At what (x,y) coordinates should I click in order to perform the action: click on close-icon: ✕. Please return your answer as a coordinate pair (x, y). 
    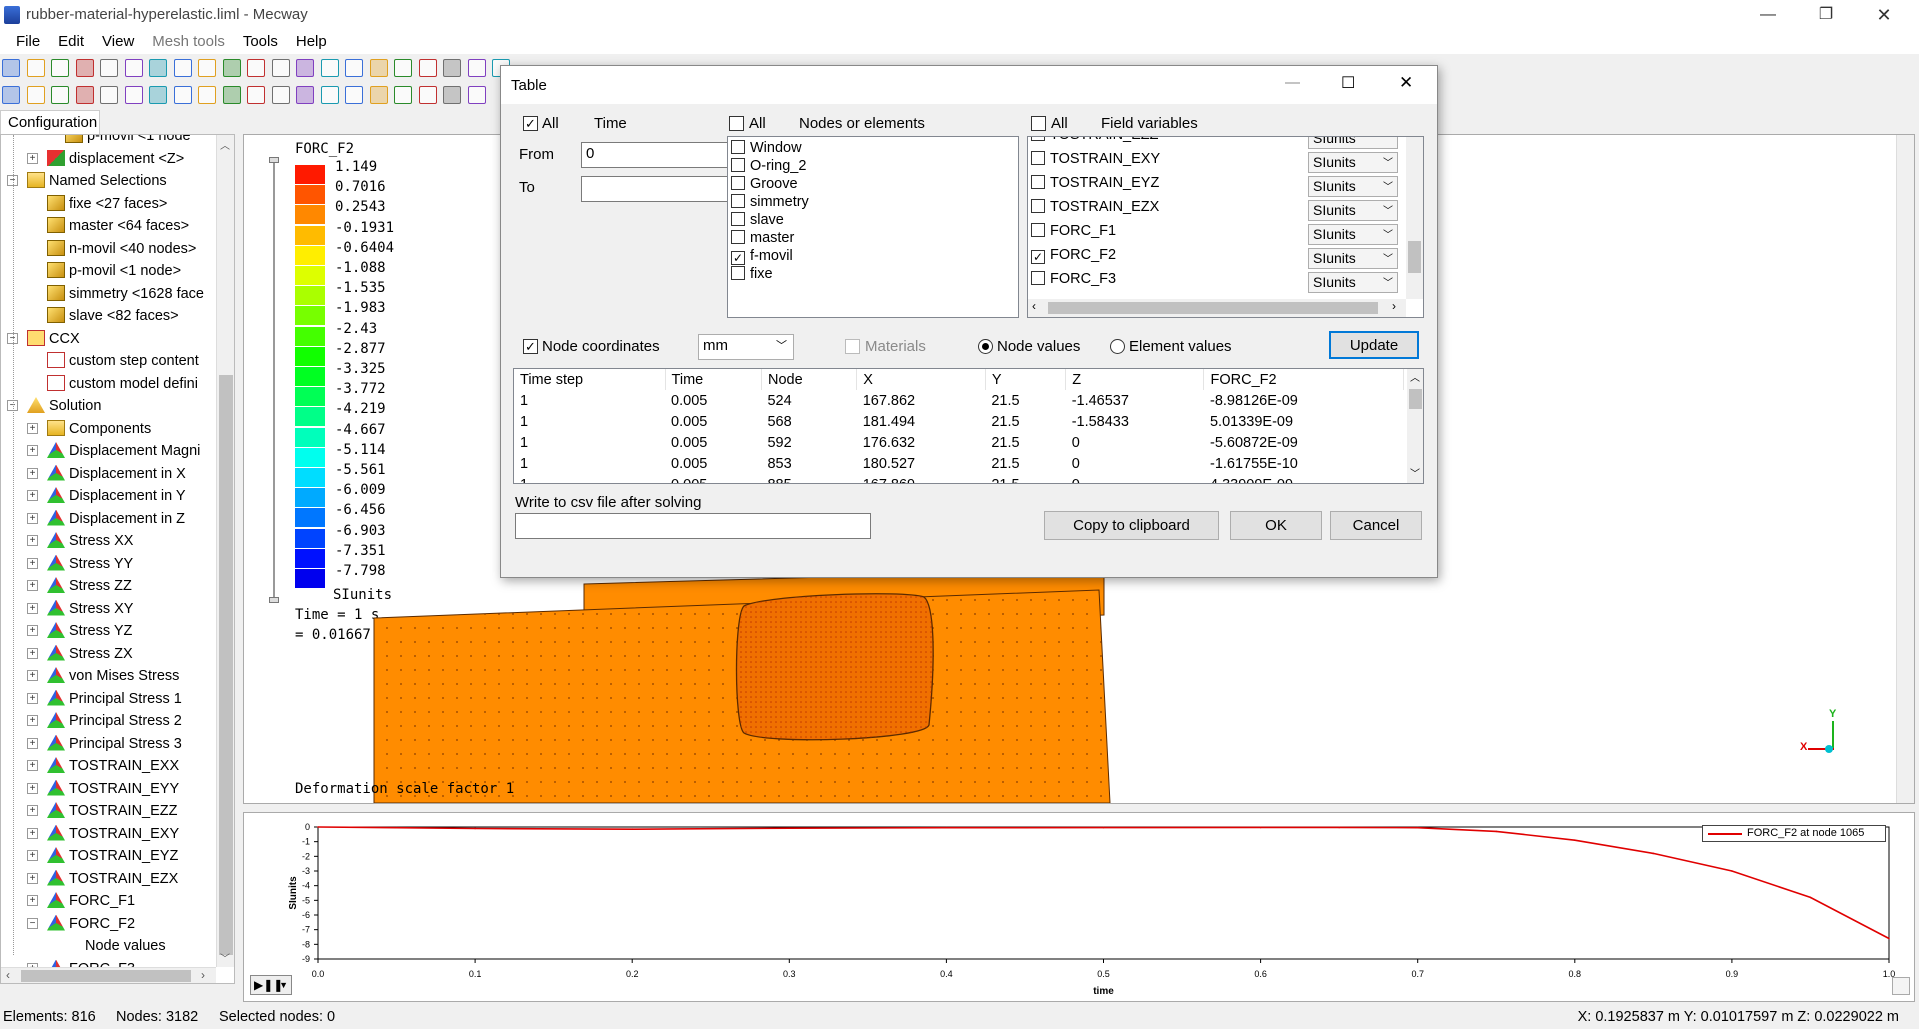
    Looking at the image, I should click on (1884, 15).